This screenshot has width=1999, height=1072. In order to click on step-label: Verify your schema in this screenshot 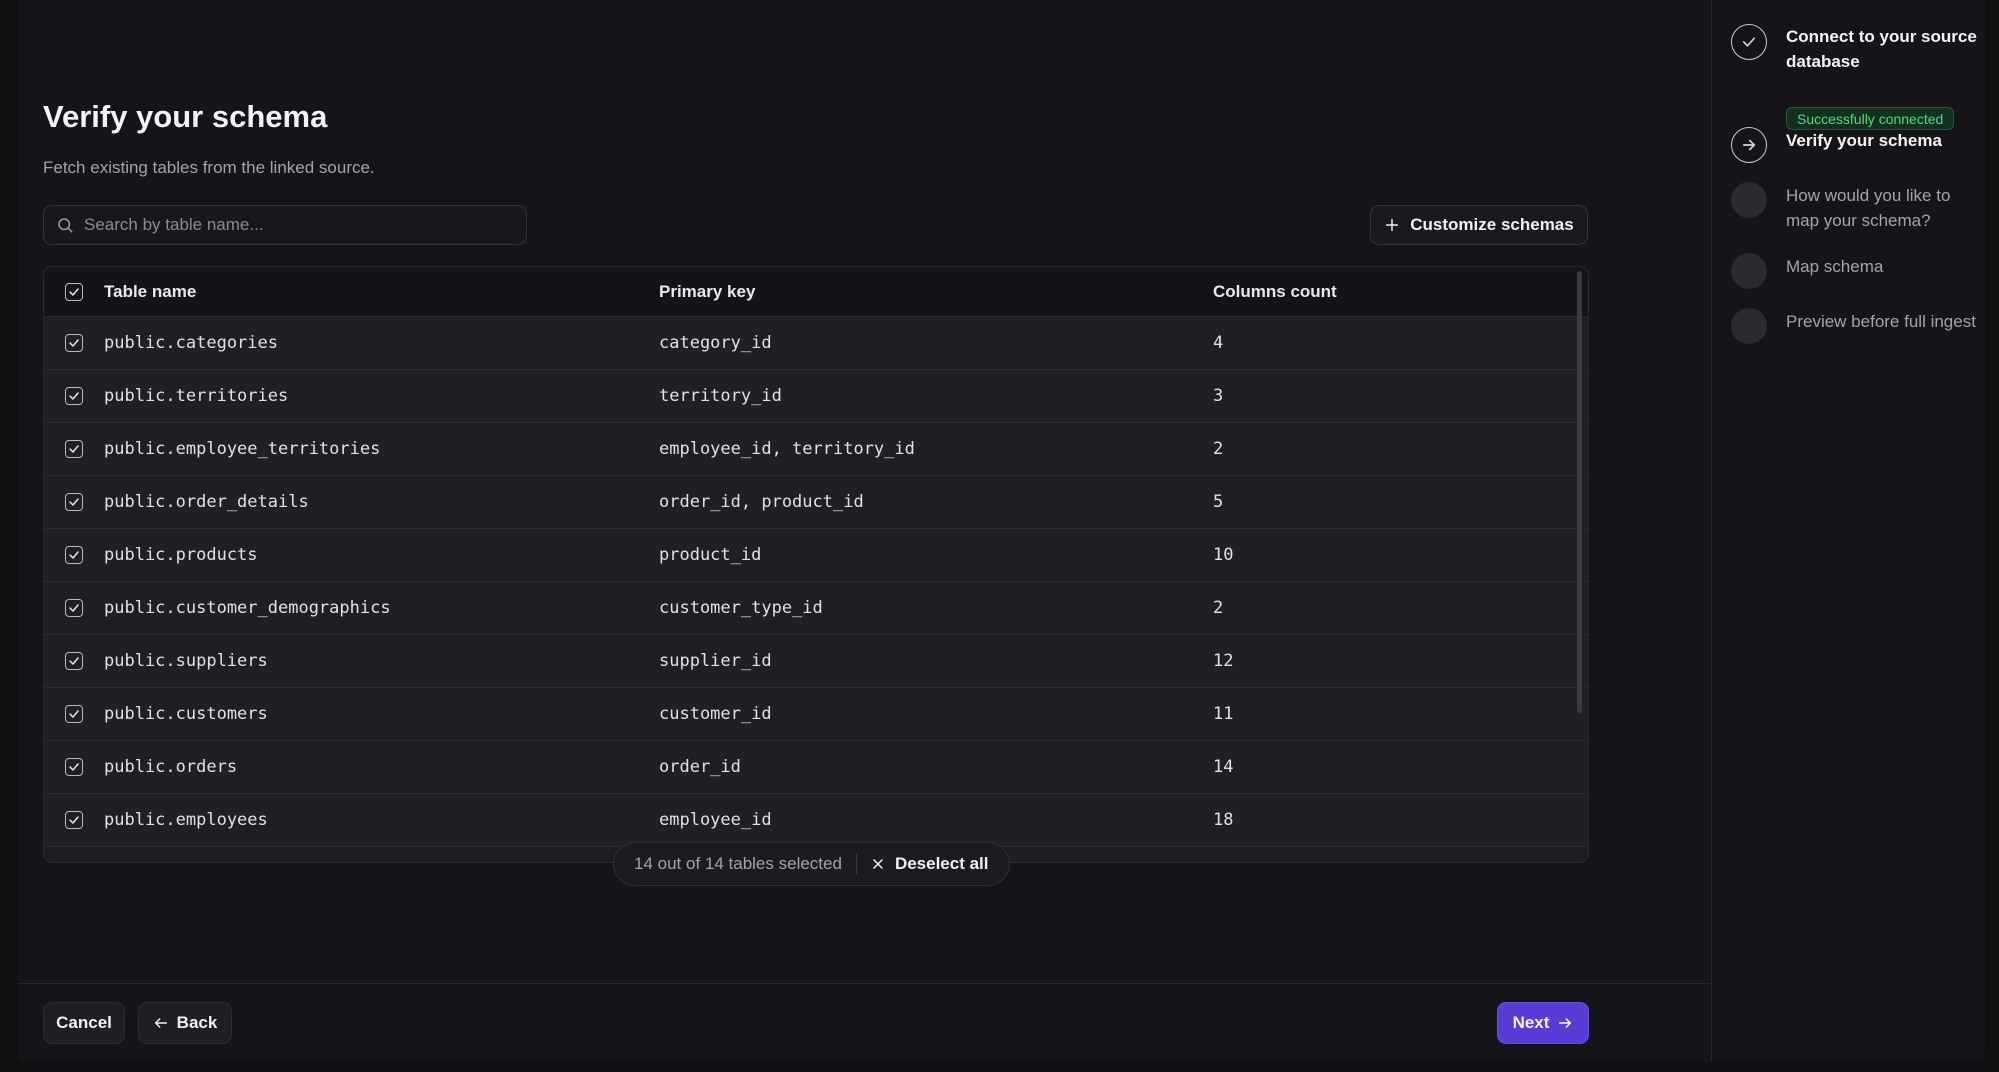, I will do `click(1864, 140)`.